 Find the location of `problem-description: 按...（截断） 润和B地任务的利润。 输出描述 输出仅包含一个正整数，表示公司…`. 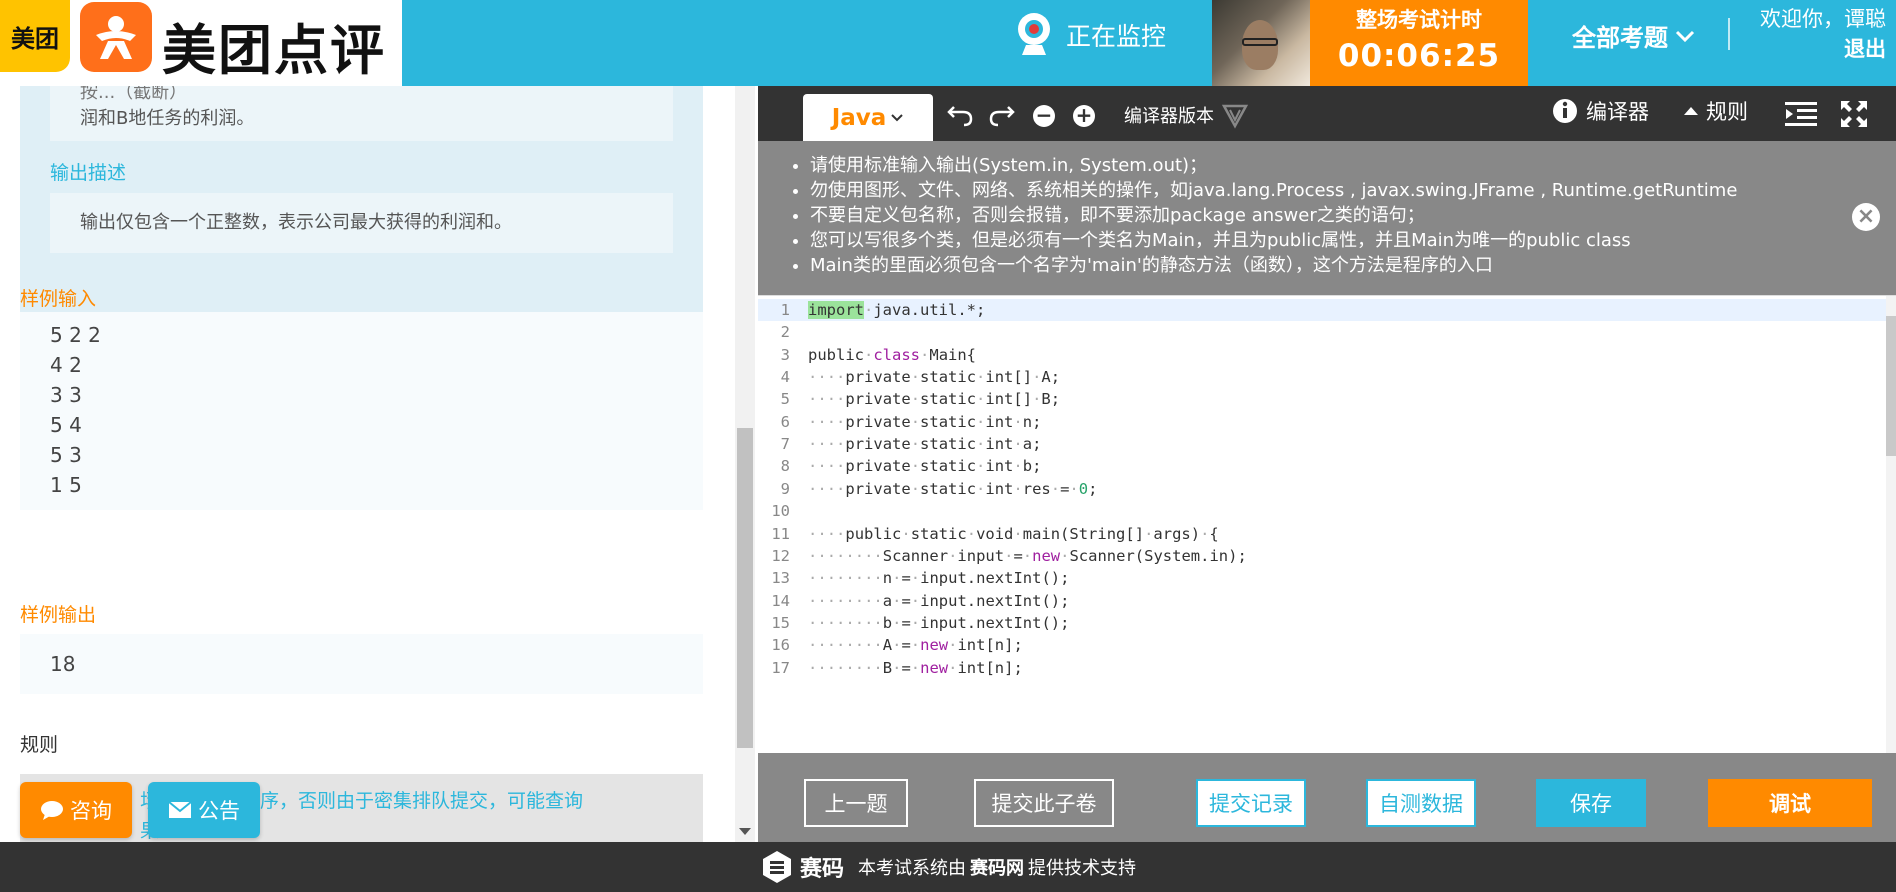

problem-description: 按...（截断） 润和B地任务的利润。 输出描述 输出仅包含一个正整数，表示公司… is located at coordinates (361, 199).